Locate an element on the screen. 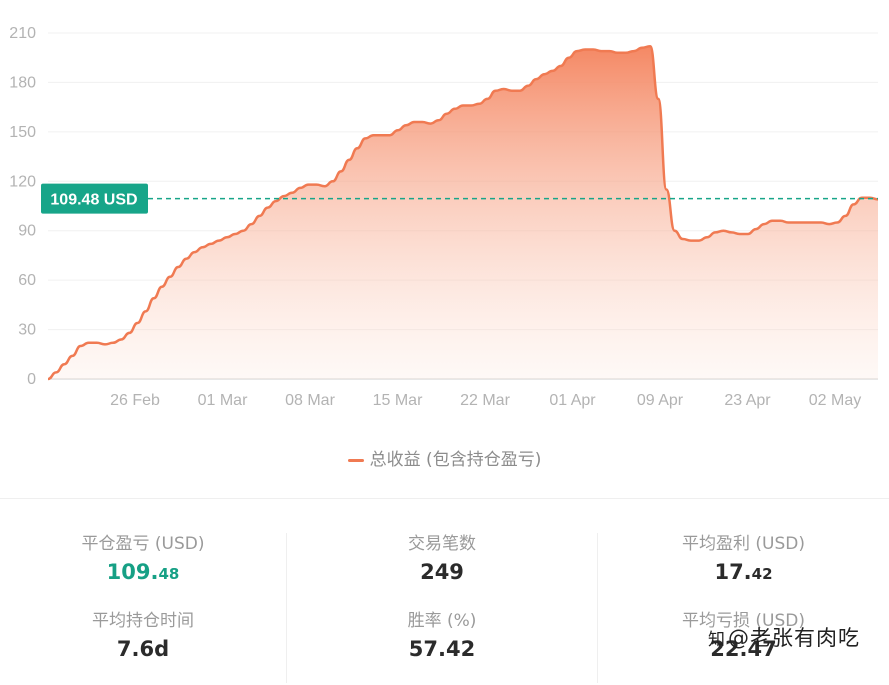 The width and height of the screenshot is (889, 685). y-tick-label: 30 is located at coordinates (27, 330).